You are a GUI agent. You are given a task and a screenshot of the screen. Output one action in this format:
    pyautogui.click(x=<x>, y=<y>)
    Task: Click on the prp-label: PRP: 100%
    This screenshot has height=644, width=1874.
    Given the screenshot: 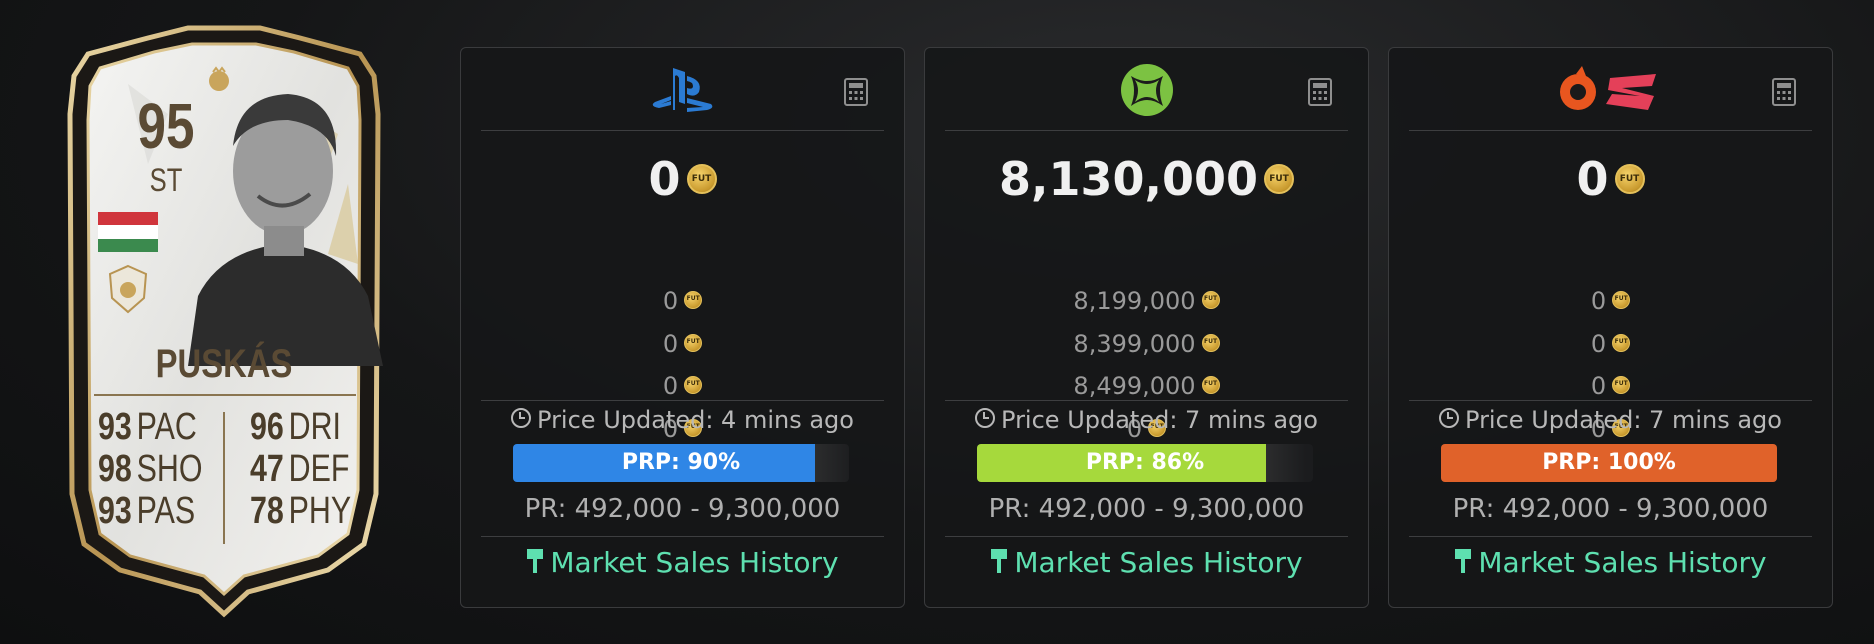 What is the action you would take?
    pyautogui.click(x=1609, y=462)
    